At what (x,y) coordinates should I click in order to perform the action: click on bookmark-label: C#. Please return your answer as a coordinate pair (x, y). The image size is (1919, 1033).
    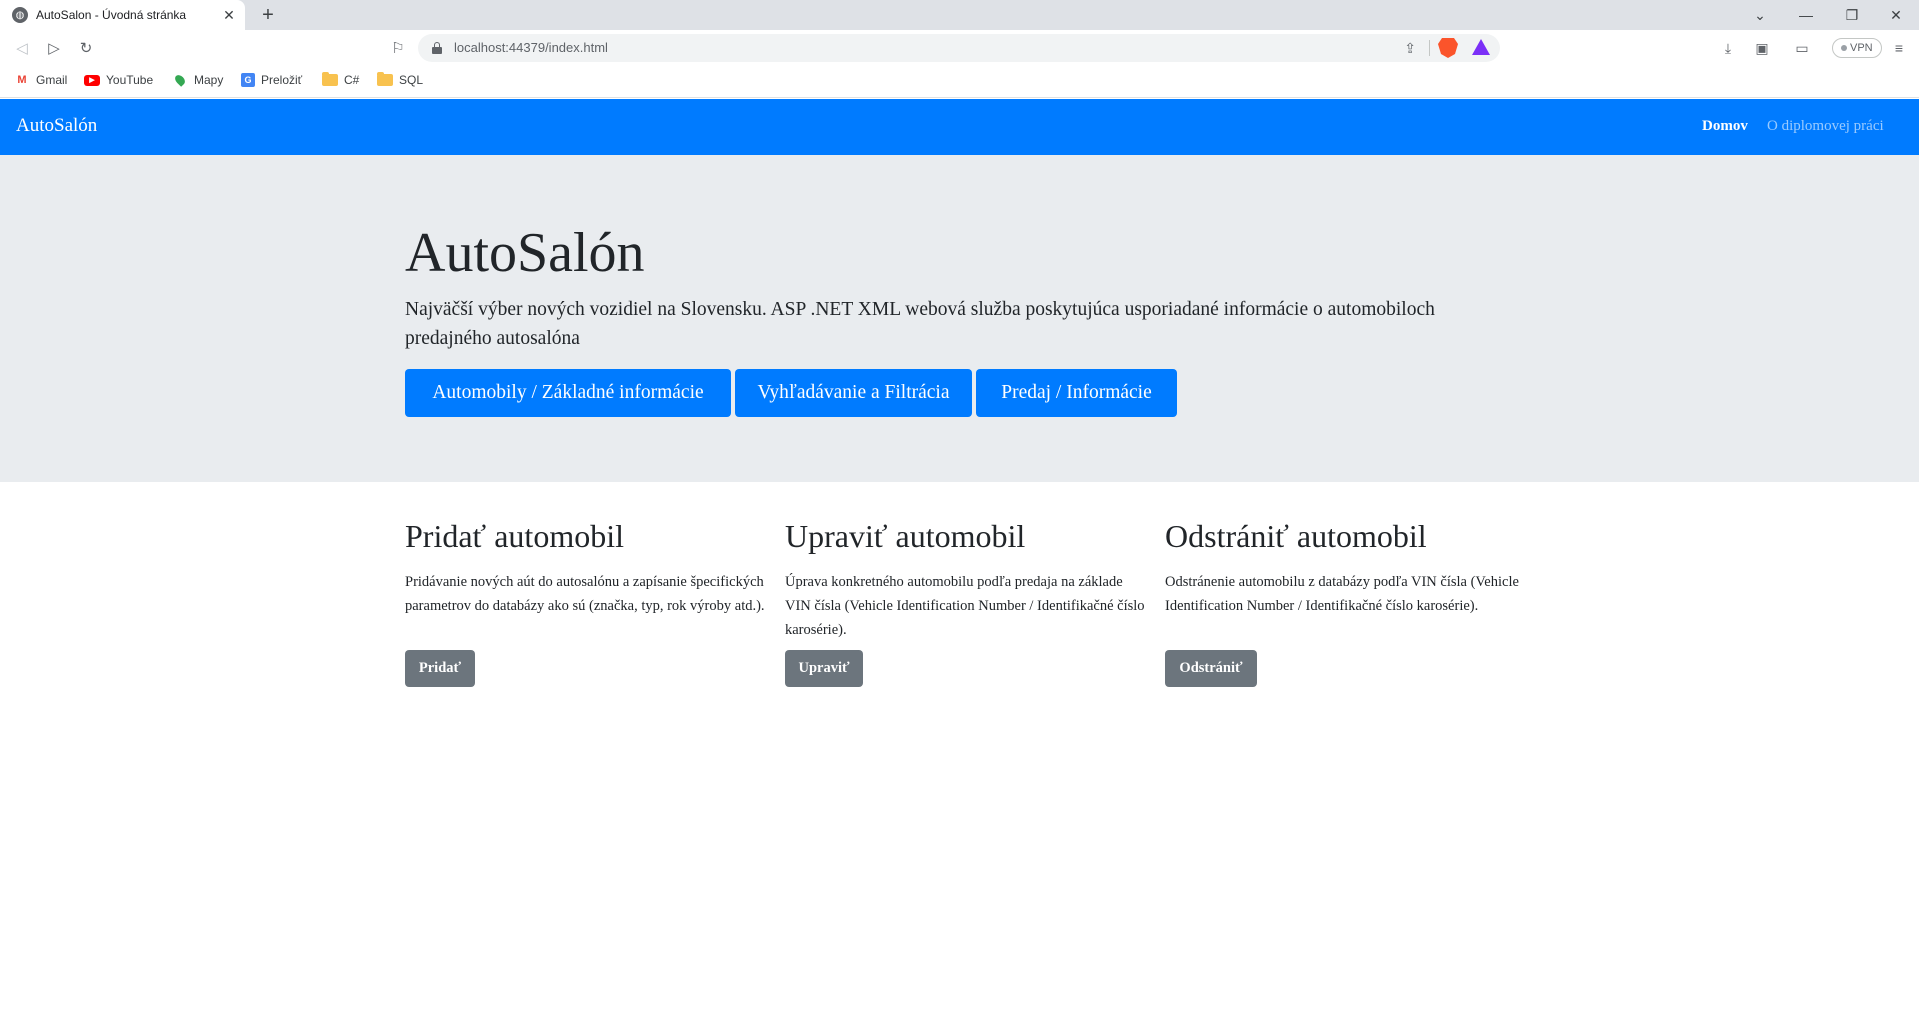
    Looking at the image, I should click on (352, 80).